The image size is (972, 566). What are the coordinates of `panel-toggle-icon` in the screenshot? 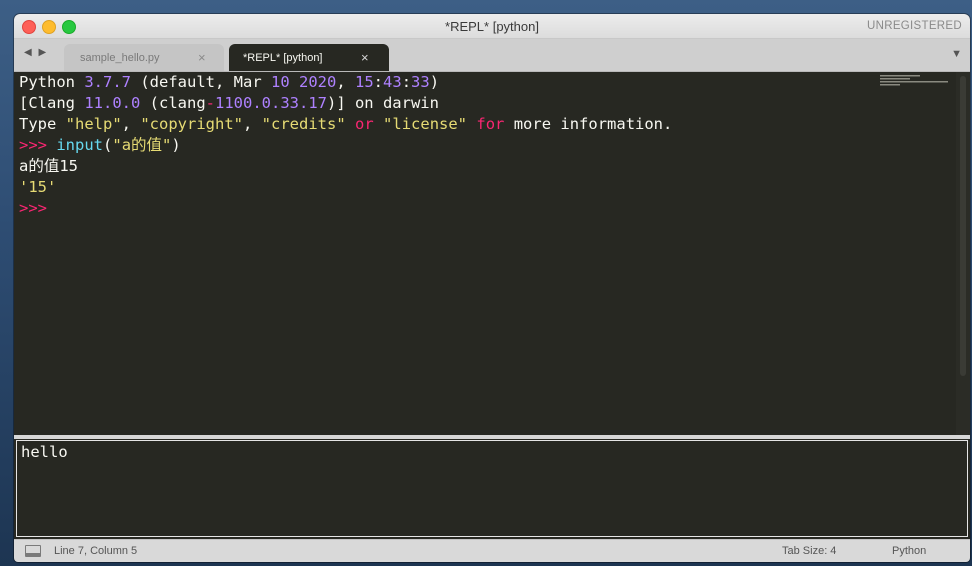 It's located at (33, 551).